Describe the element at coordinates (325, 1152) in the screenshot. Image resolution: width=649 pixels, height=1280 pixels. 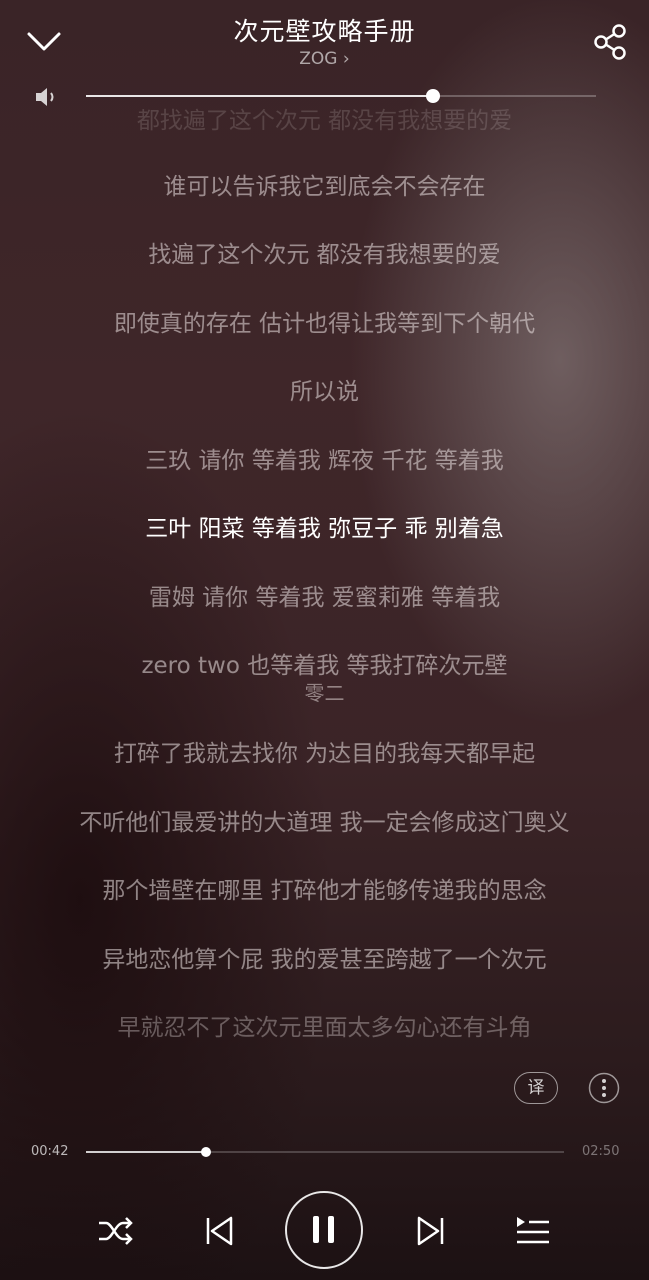
I see `progress-bar` at that location.